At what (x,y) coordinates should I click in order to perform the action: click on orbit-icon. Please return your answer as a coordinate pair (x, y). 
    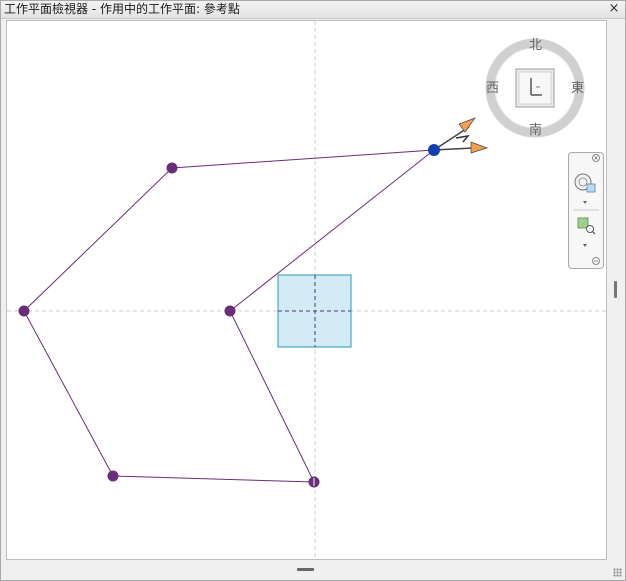
    Looking at the image, I should click on (585, 183).